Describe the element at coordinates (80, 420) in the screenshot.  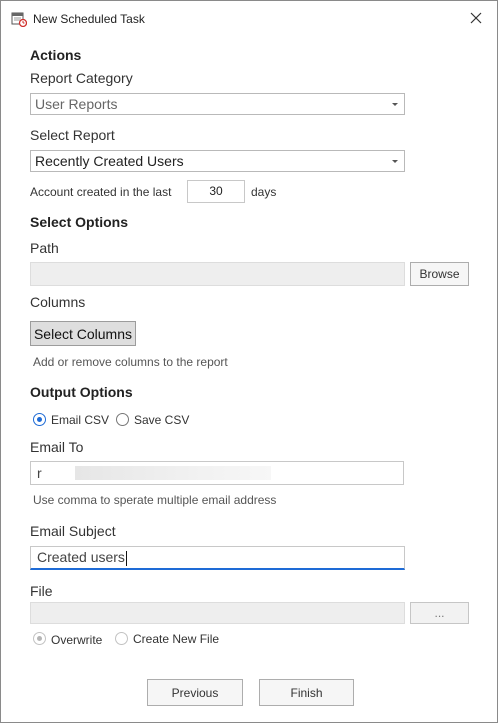
I see `email-csv-label: Email CSV` at that location.